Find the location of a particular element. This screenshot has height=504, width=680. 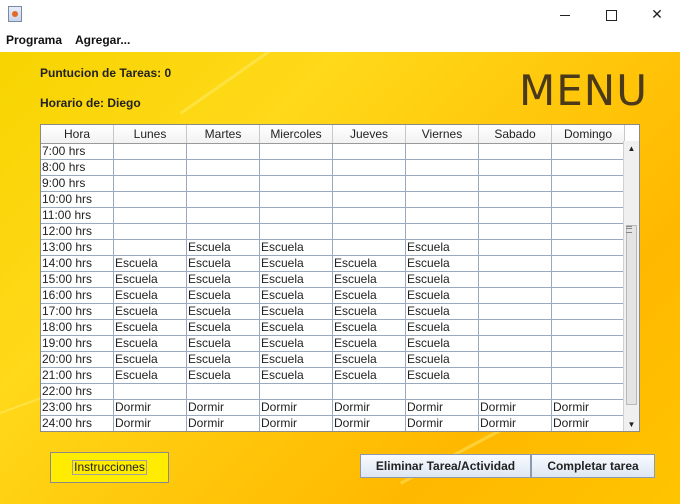

hour-cell: 9:00 hrs is located at coordinates (77, 184).